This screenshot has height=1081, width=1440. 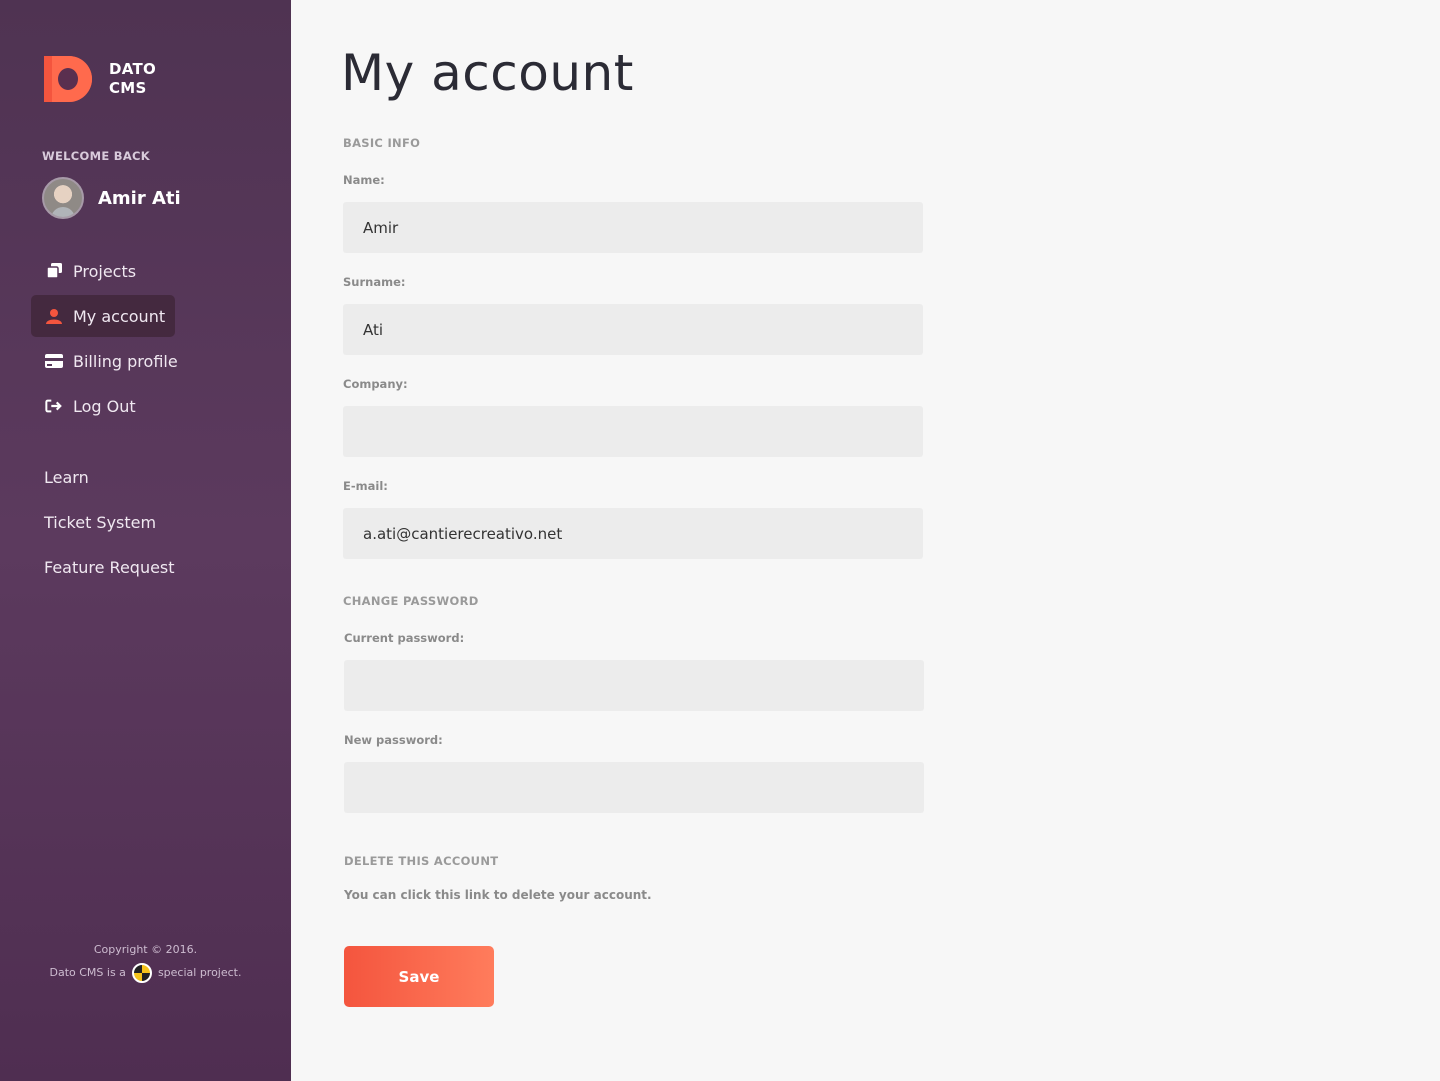 I want to click on avatar, so click(x=63, y=198).